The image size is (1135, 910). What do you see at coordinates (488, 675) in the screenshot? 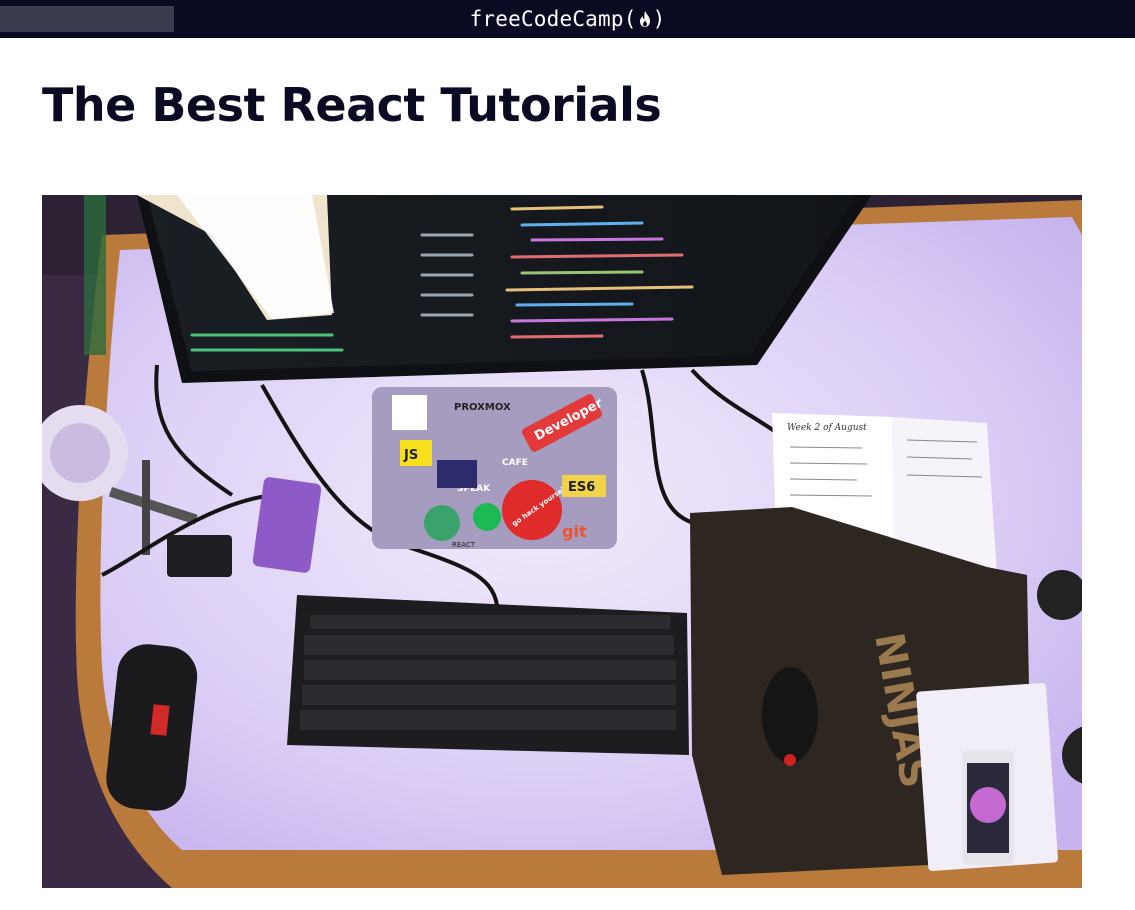
I see `keyboard` at bounding box center [488, 675].